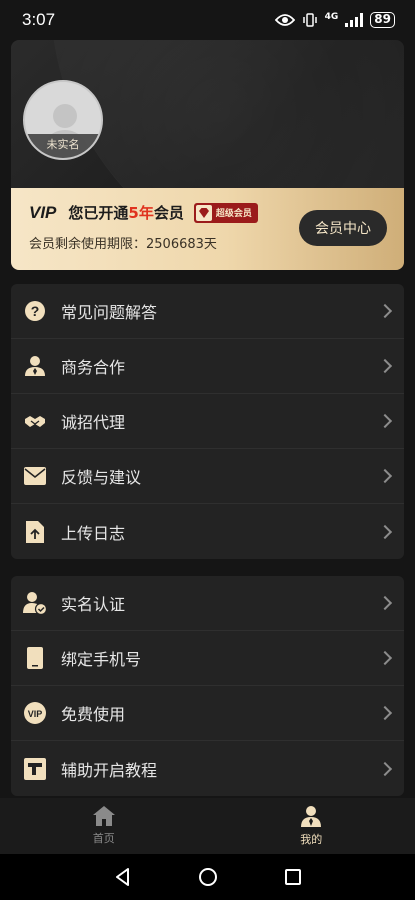 The width and height of the screenshot is (415, 900). What do you see at coordinates (93, 533) in the screenshot?
I see `menu-label: 上传日志` at bounding box center [93, 533].